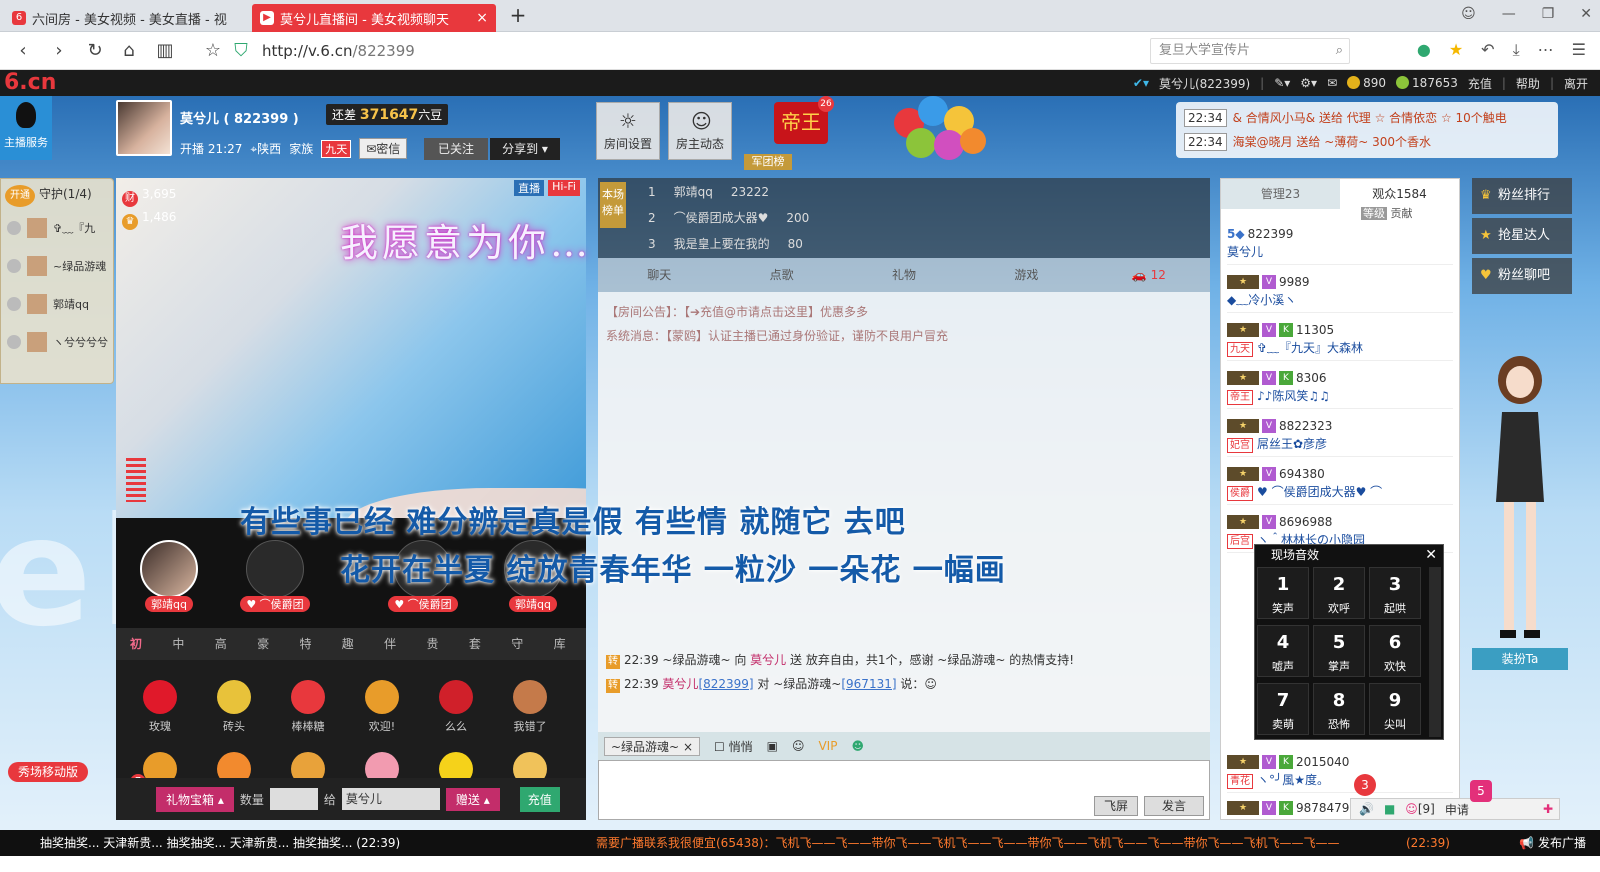 The width and height of the screenshot is (1600, 872). Describe the element at coordinates (1424, 50) in the screenshot. I see `chat-icon: ●` at that location.